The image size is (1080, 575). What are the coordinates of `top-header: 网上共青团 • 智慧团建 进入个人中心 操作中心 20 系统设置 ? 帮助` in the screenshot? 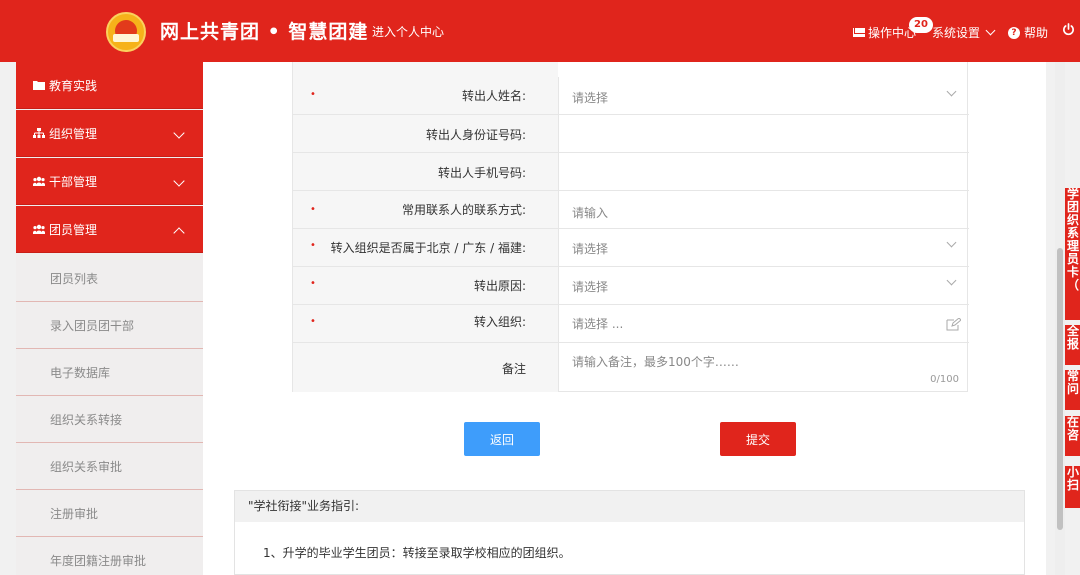 It's located at (540, 31).